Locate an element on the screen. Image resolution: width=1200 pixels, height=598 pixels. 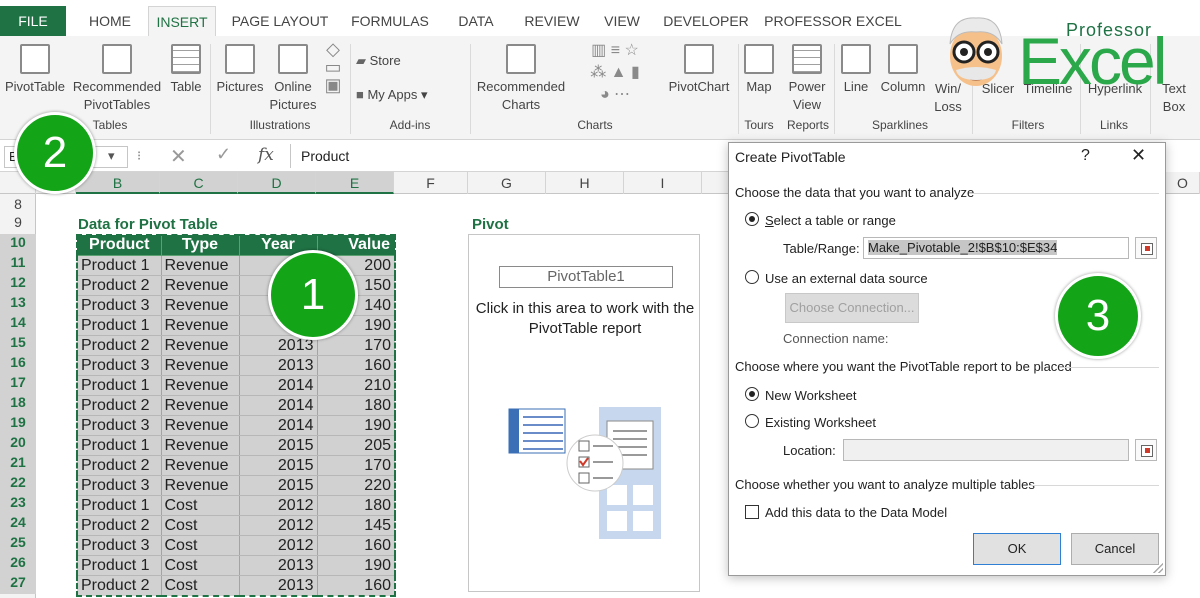
location-picker-button is located at coordinates (1146, 450).